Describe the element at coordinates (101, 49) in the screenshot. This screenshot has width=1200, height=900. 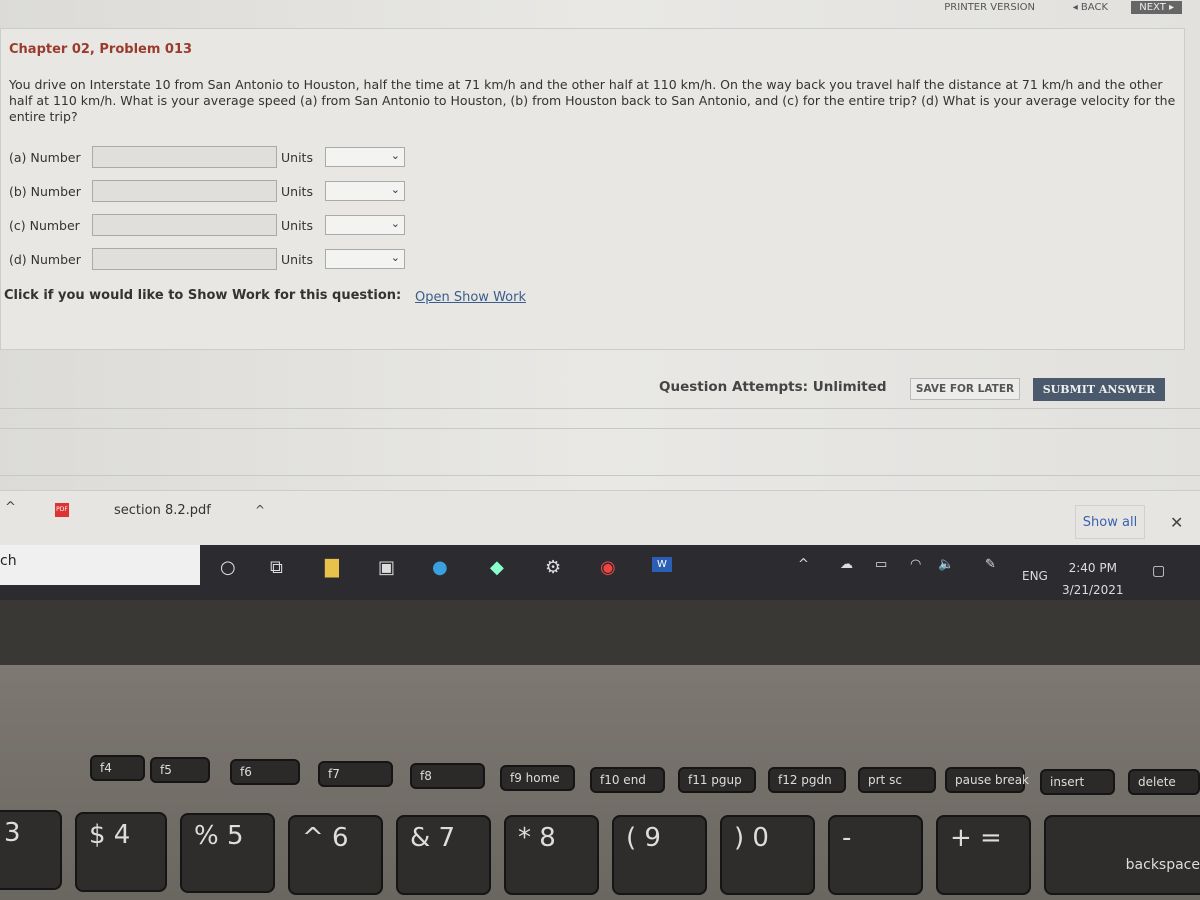
I see `problem-title: Chapter 02, Problem 013` at that location.